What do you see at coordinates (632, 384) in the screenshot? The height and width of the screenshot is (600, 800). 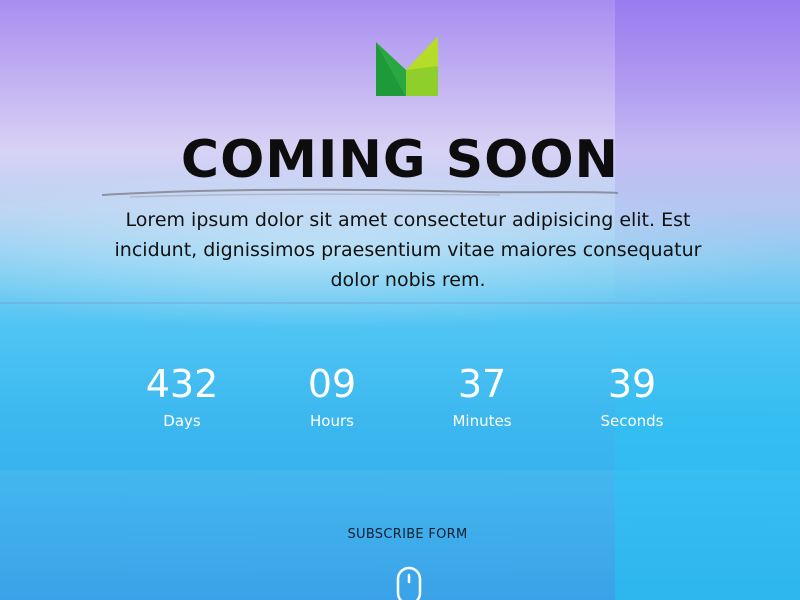 I see `countdown-seconds-value: 39` at bounding box center [632, 384].